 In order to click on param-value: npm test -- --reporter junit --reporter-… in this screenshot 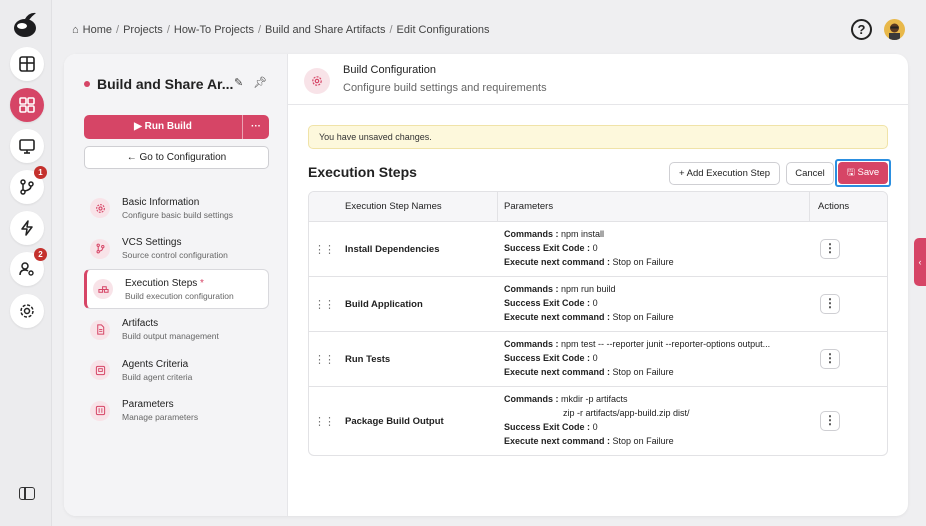, I will do `click(666, 344)`.